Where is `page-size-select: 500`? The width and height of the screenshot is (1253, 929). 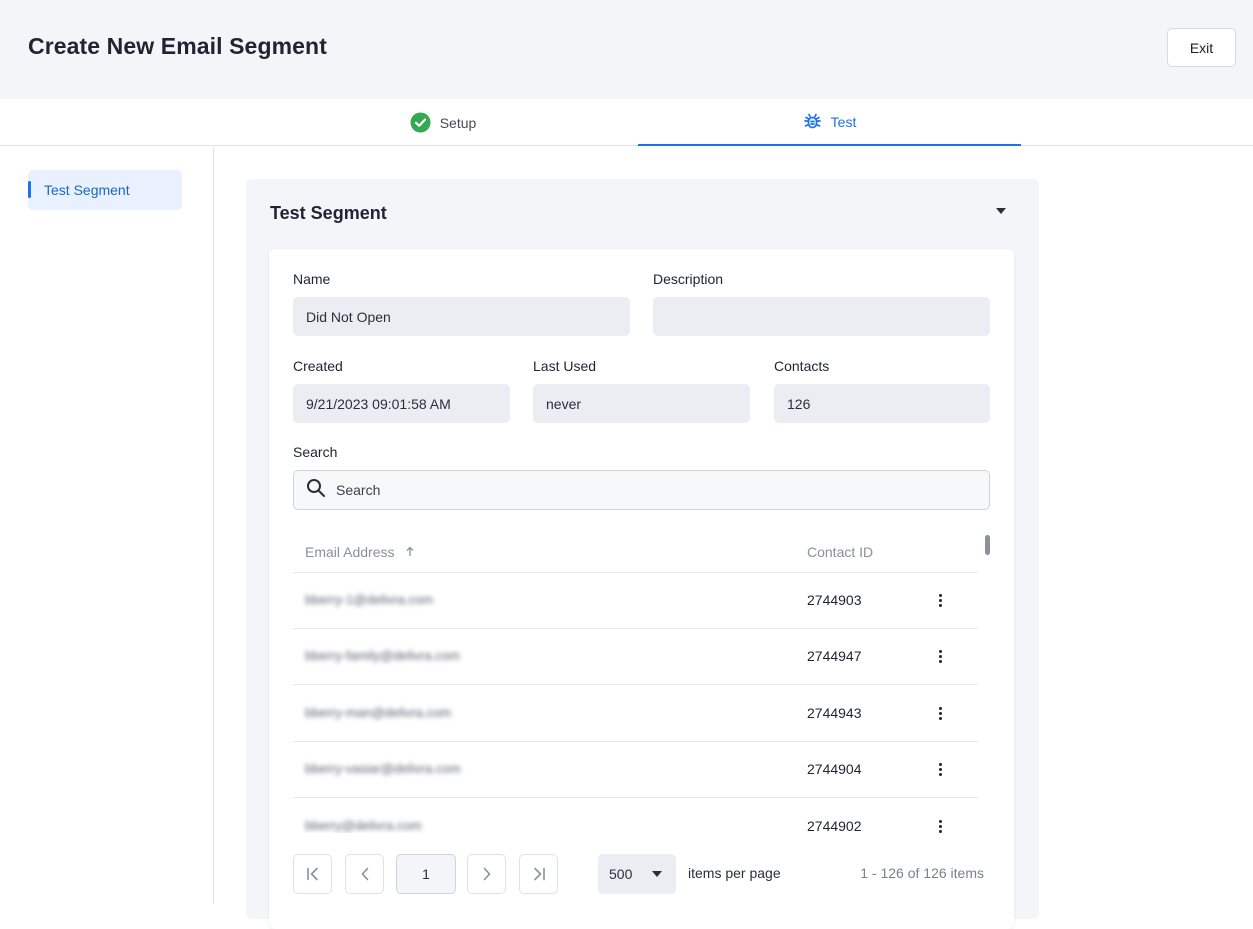
page-size-select: 500 is located at coordinates (637, 874).